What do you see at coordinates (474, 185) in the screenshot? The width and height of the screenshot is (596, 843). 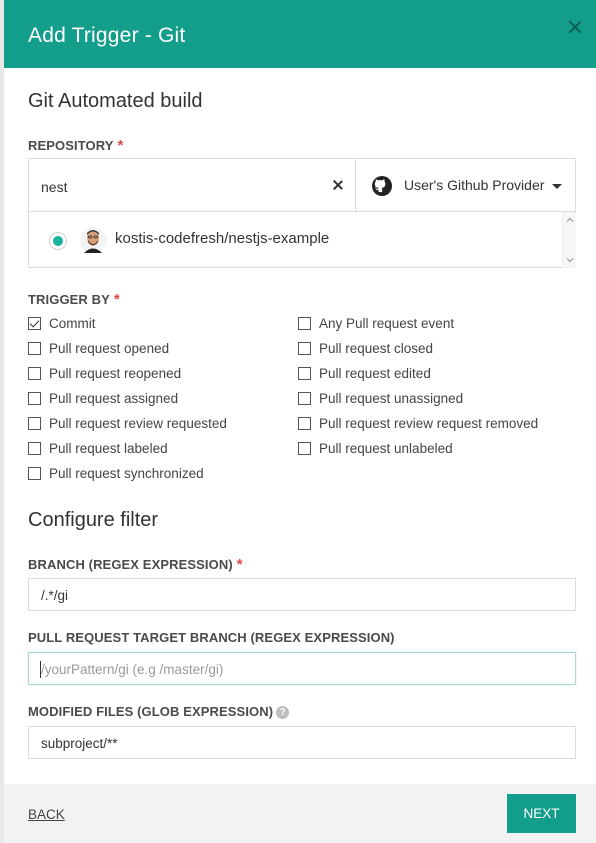 I see `provider-label: User's Github Provider` at bounding box center [474, 185].